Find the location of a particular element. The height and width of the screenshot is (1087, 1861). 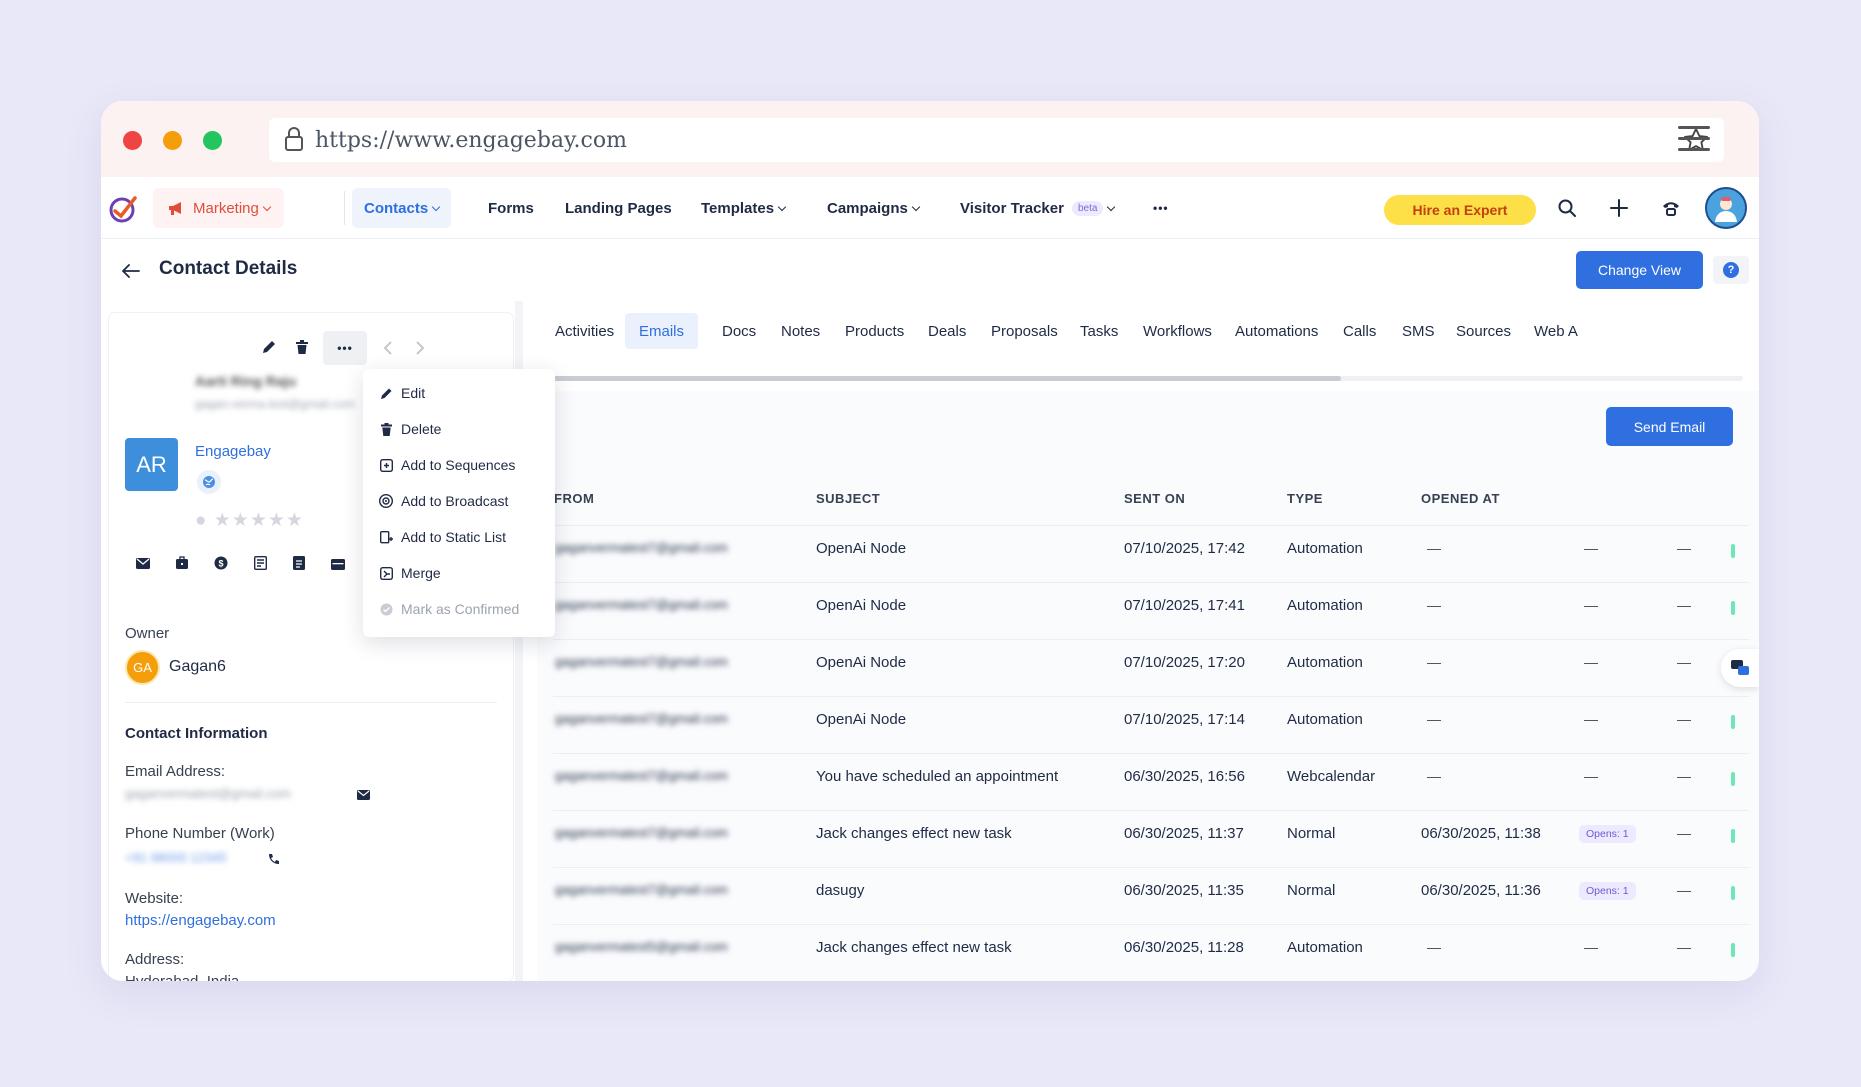

plus-icon is located at coordinates (1619, 208).